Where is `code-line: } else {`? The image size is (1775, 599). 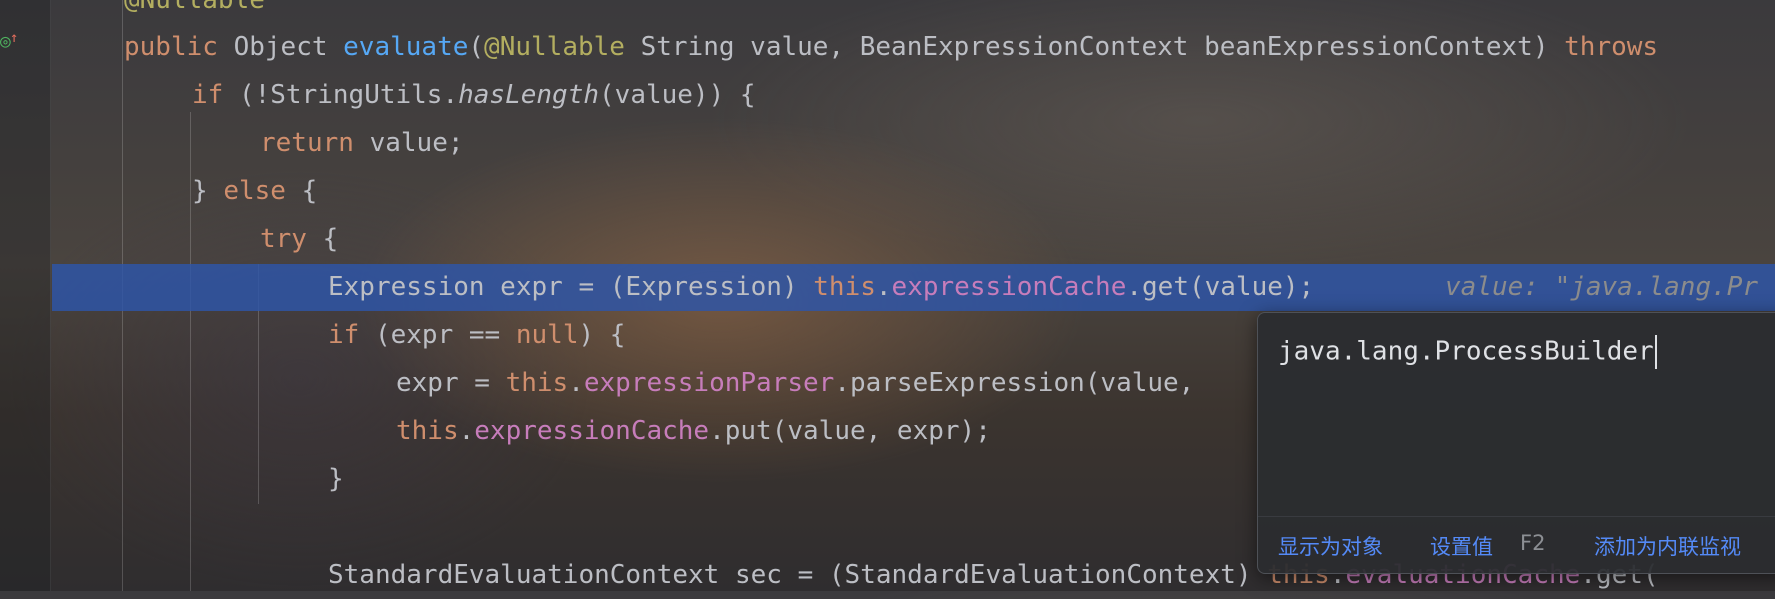
code-line: } else { is located at coordinates (254, 191).